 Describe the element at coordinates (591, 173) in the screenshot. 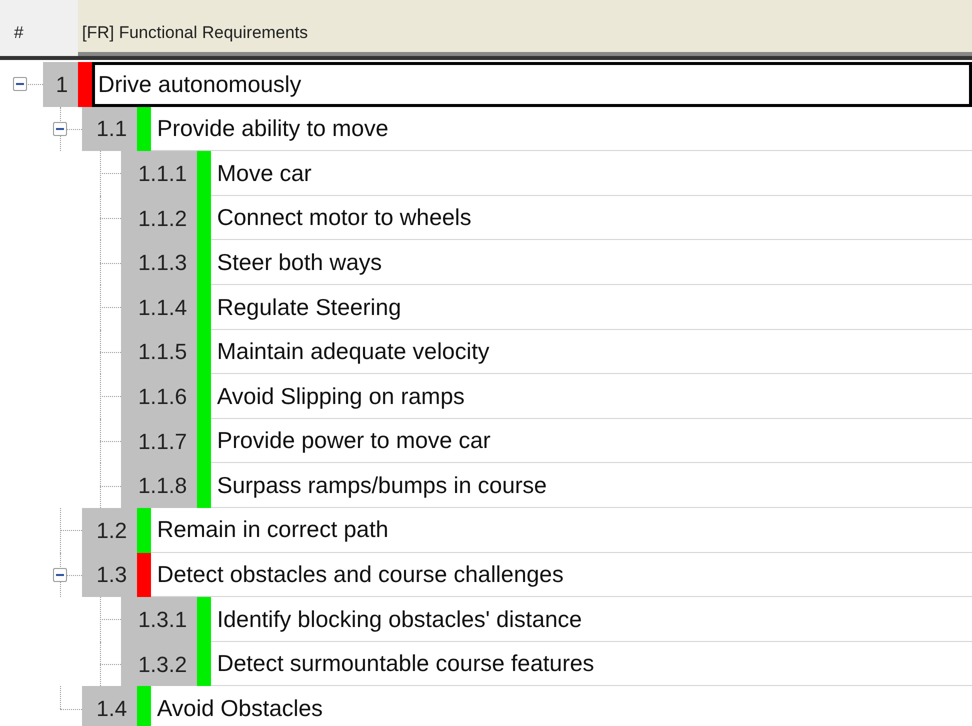

I see `requirement-text: Move car` at that location.